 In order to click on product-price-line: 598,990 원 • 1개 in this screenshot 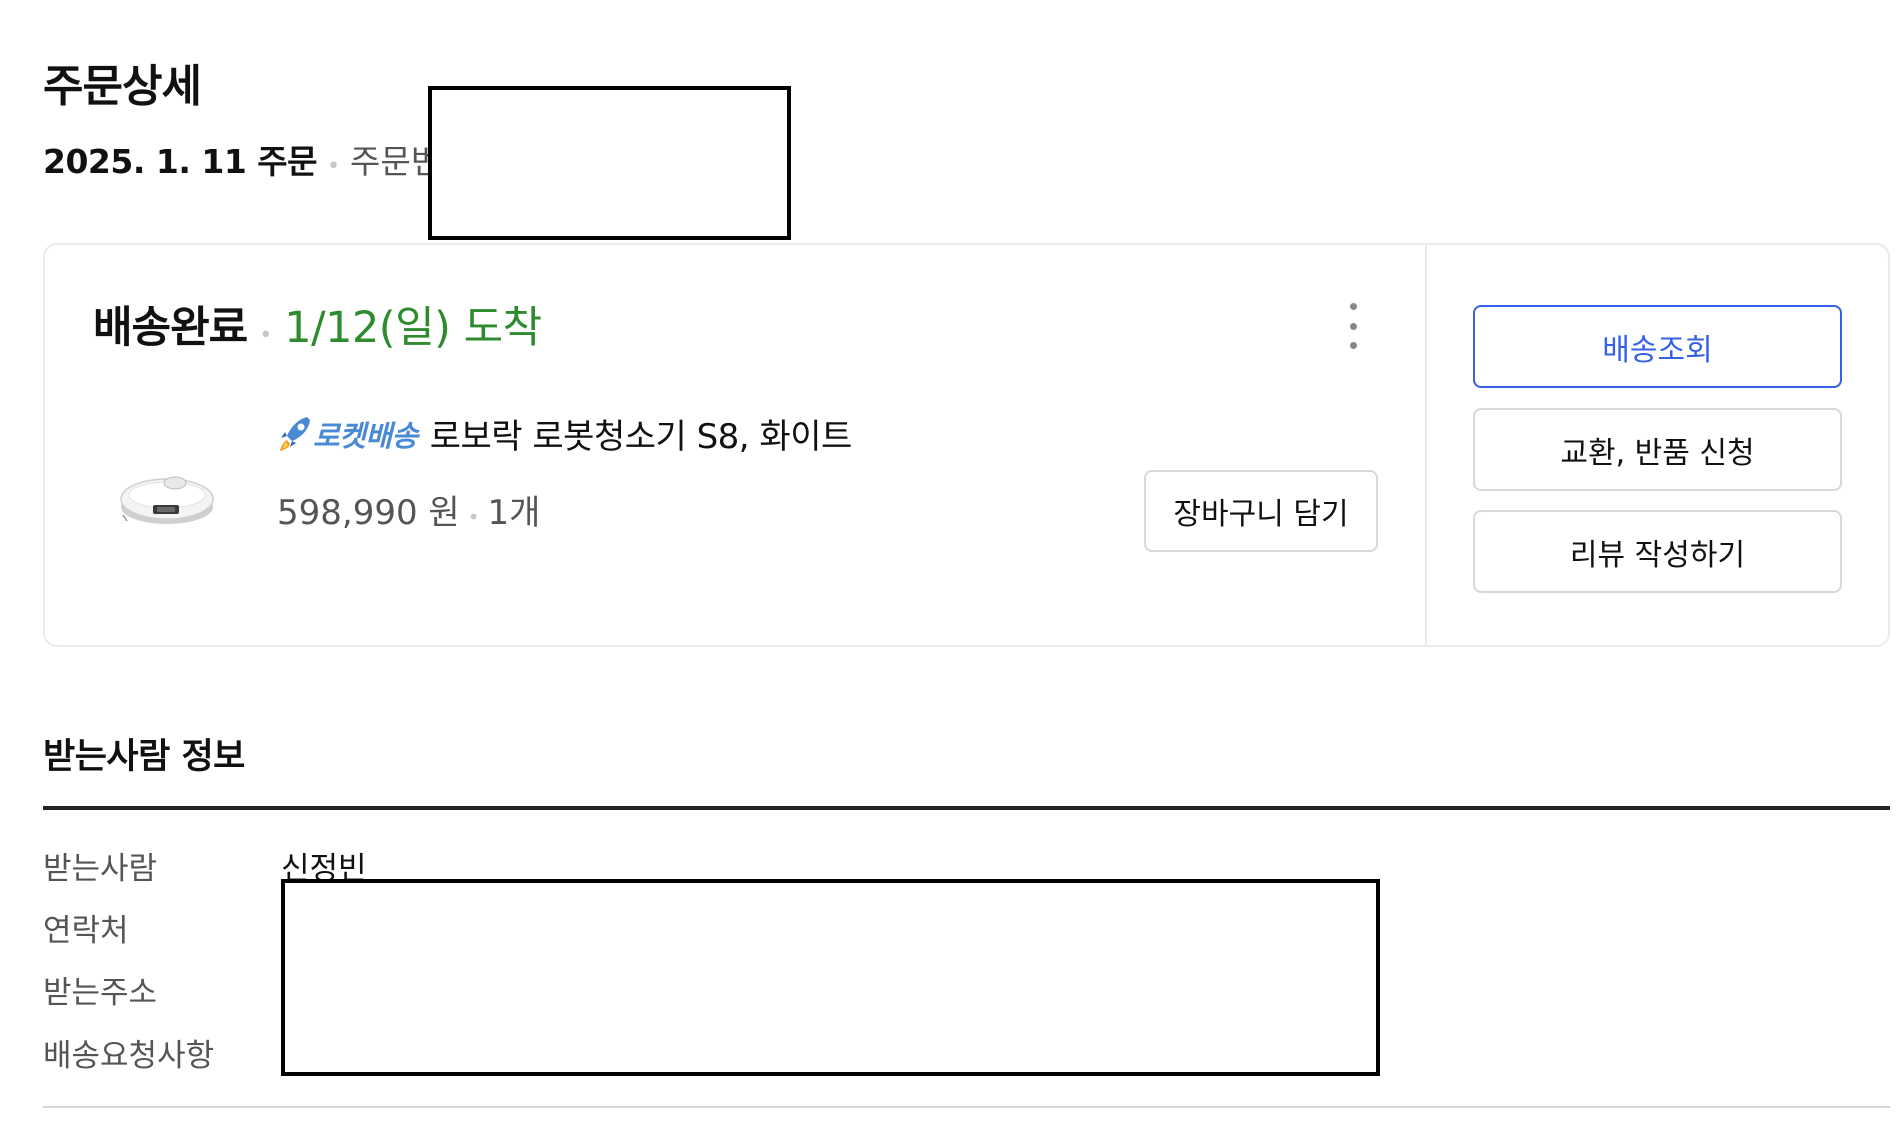, I will do `click(408, 509)`.